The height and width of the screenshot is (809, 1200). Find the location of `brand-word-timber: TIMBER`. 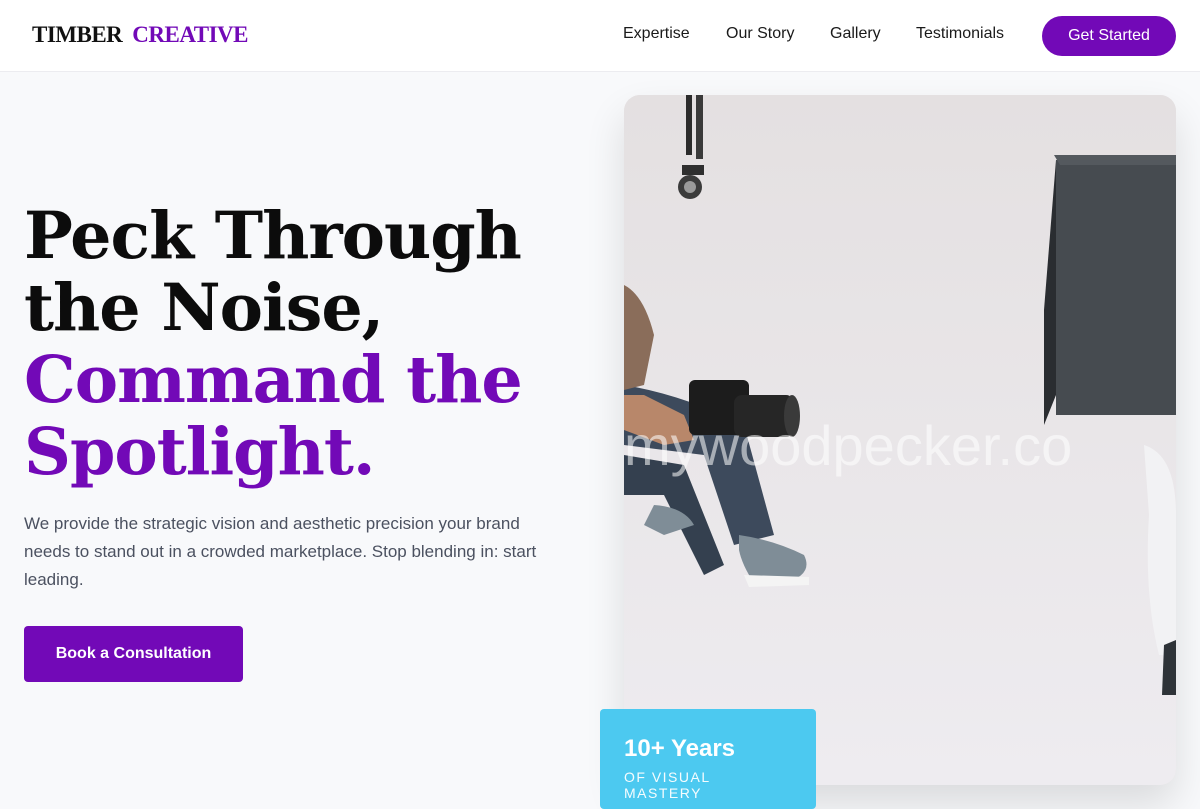

brand-word-timber: TIMBER is located at coordinates (77, 34).